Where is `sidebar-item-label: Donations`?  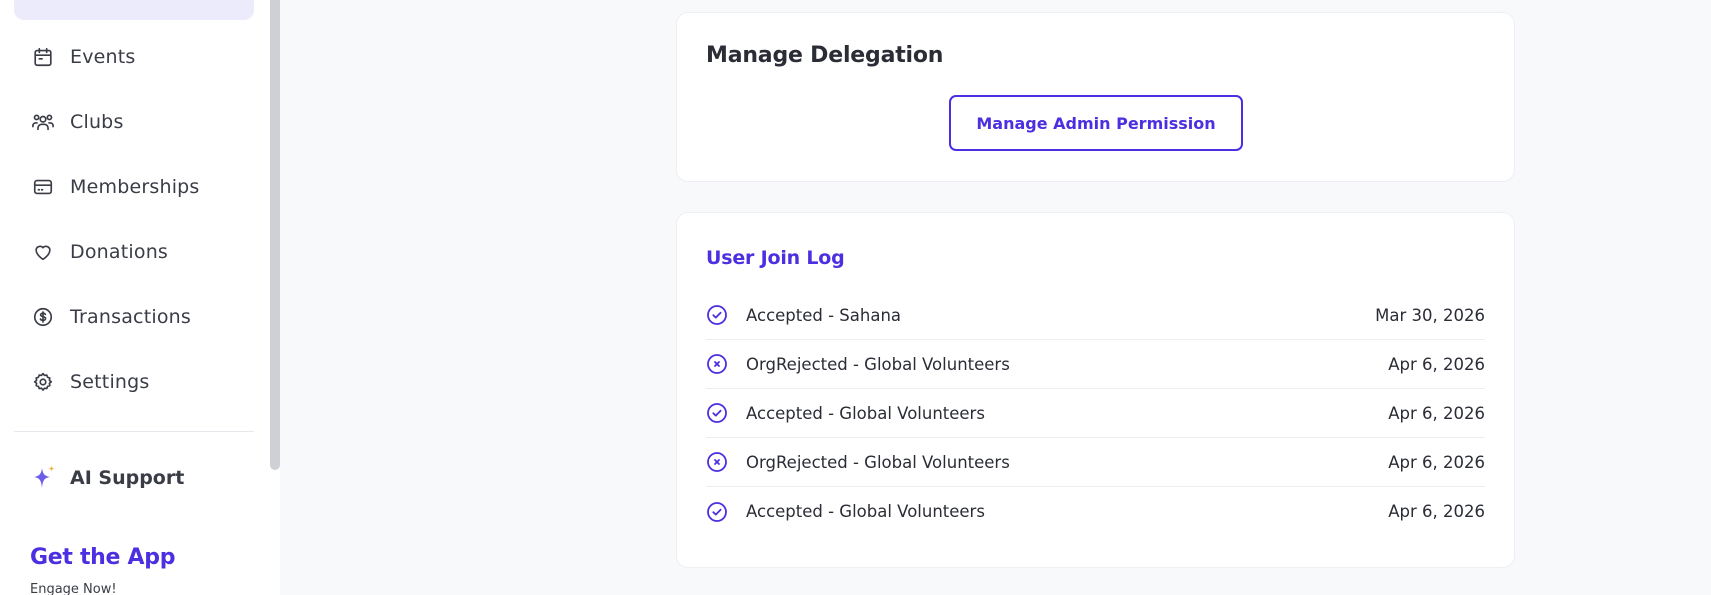 sidebar-item-label: Donations is located at coordinates (119, 251).